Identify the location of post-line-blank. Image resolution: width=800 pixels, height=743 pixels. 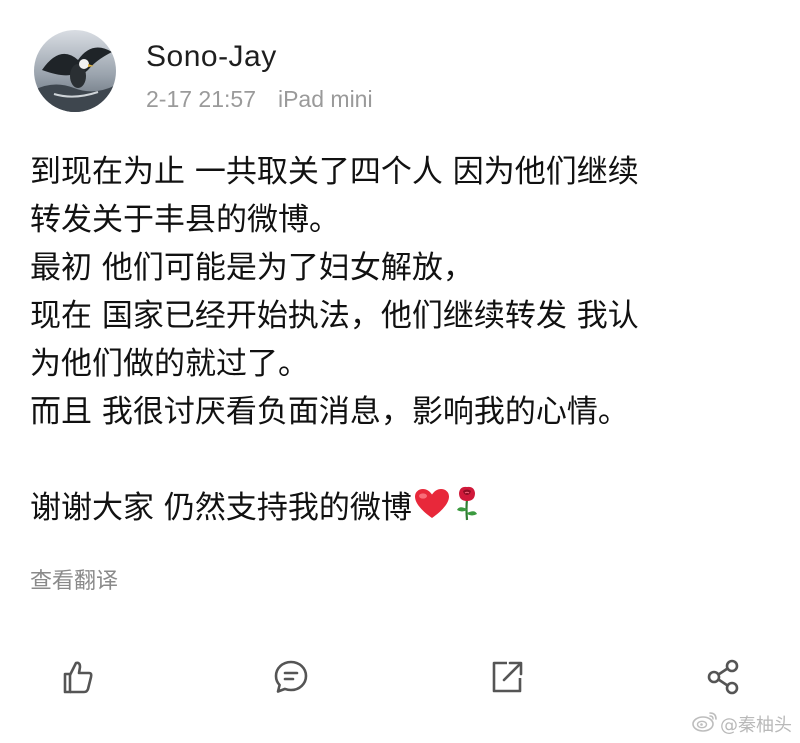
(400, 460).